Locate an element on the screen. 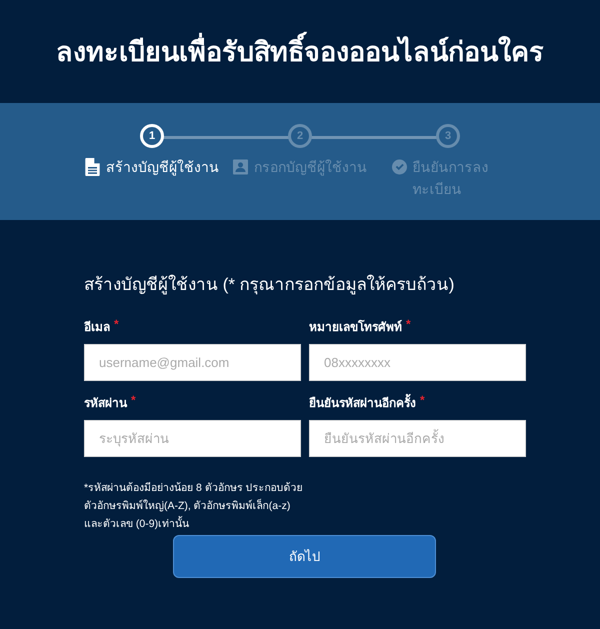 This screenshot has height=629, width=600. input-field: ยืนยันรหัสผ่านอีกครั้ง is located at coordinates (417, 438).